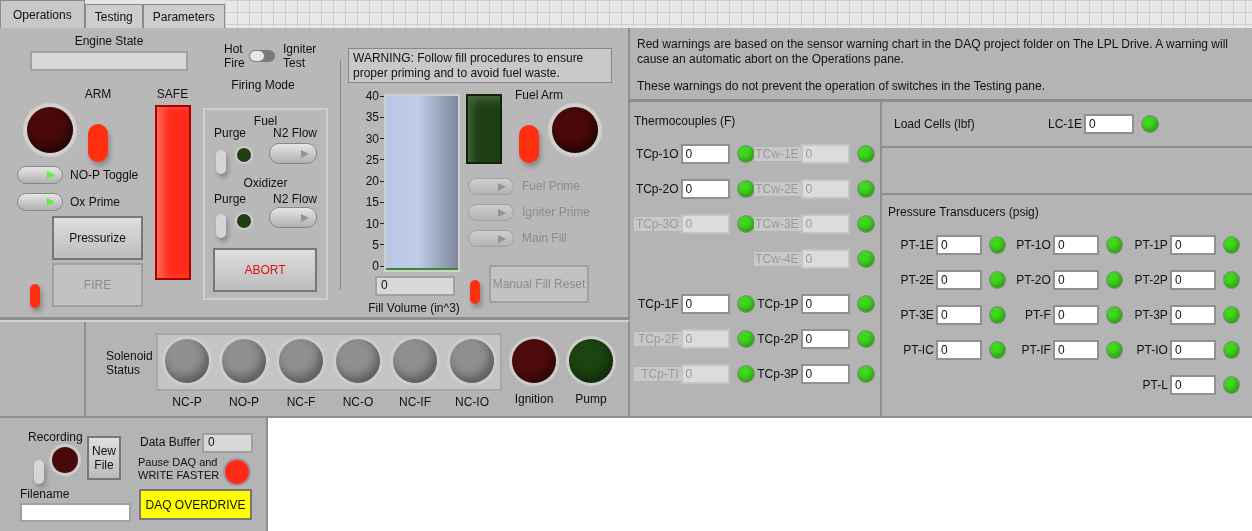 Image resolution: width=1252 pixels, height=531 pixels. Describe the element at coordinates (1033, 244) in the screenshot. I see `sensor-label: PT-1O` at that location.